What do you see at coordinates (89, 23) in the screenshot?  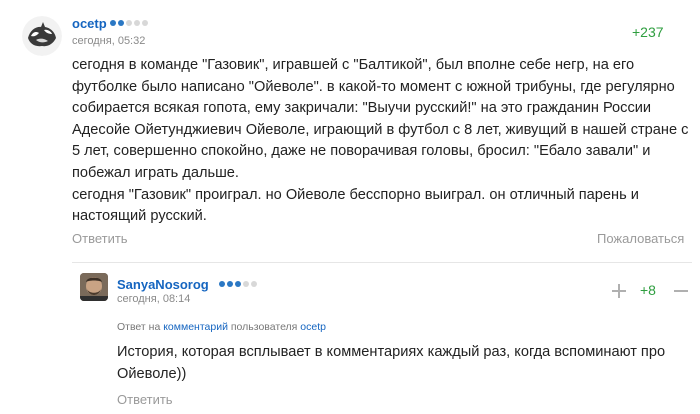 I see `username: ocetp` at bounding box center [89, 23].